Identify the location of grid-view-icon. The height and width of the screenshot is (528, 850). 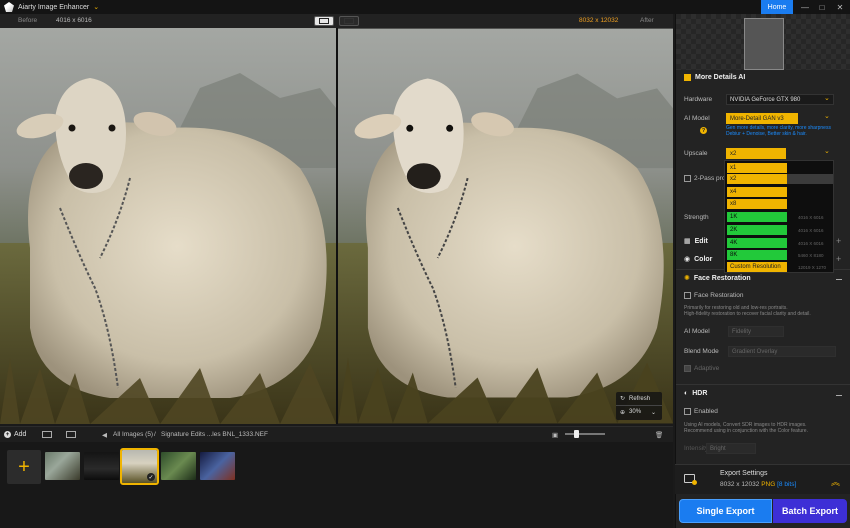
(47, 434).